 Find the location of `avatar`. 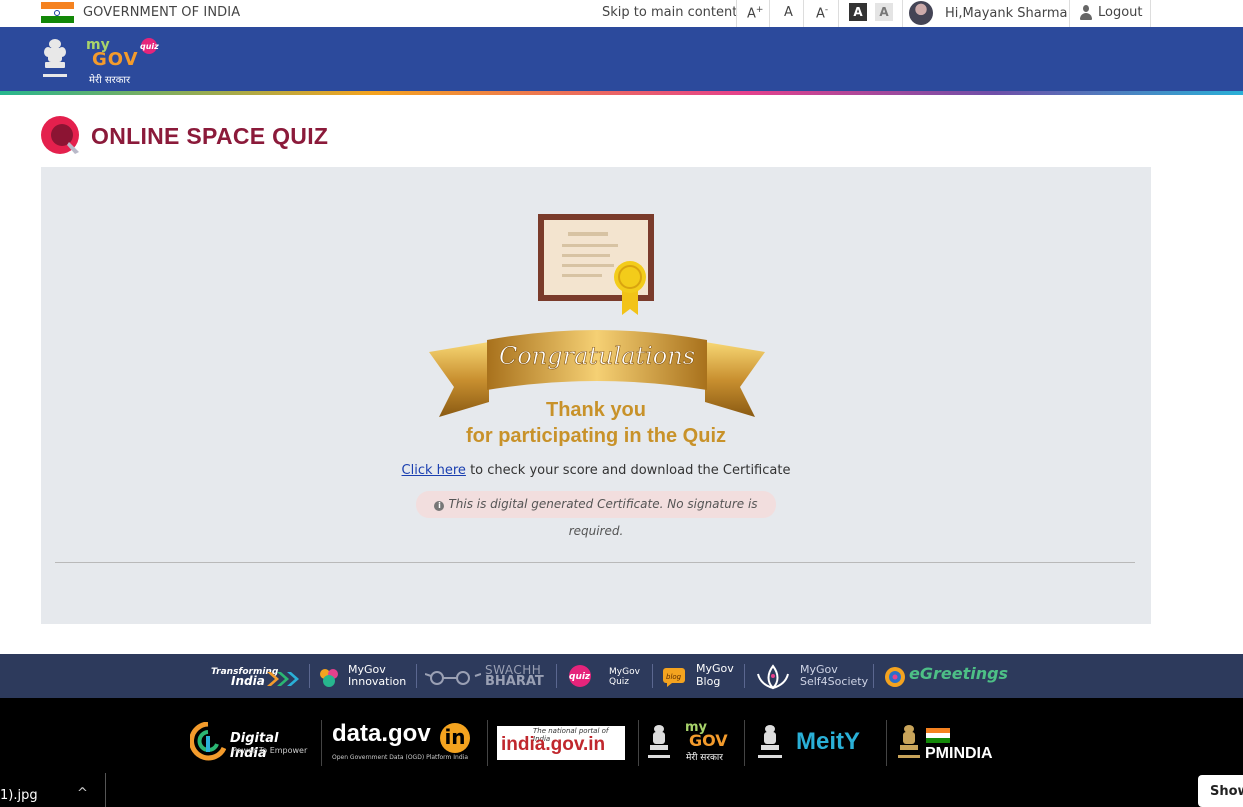

avatar is located at coordinates (921, 13).